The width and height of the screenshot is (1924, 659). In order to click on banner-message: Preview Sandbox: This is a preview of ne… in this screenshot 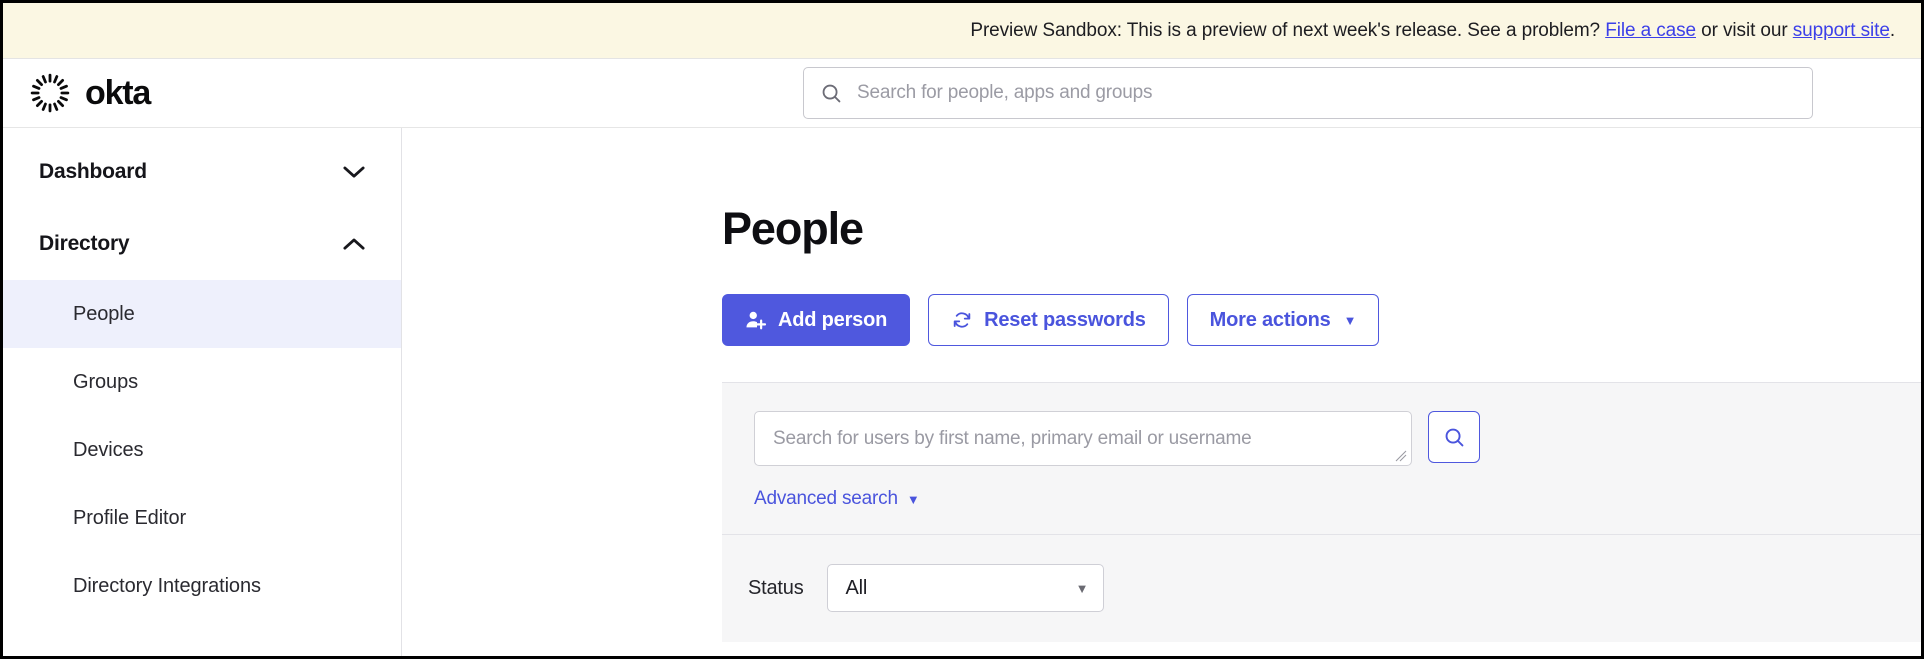, I will do `click(1432, 31)`.